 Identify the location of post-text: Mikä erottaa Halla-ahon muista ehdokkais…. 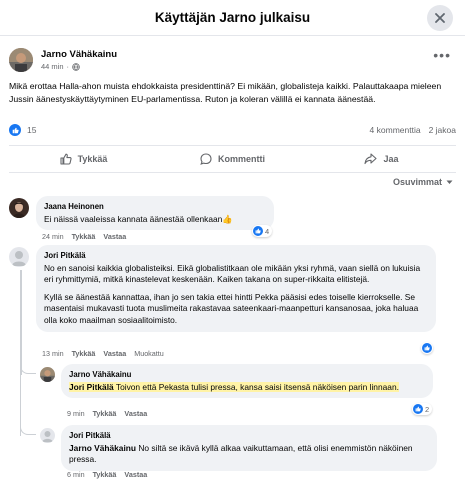
(225, 92).